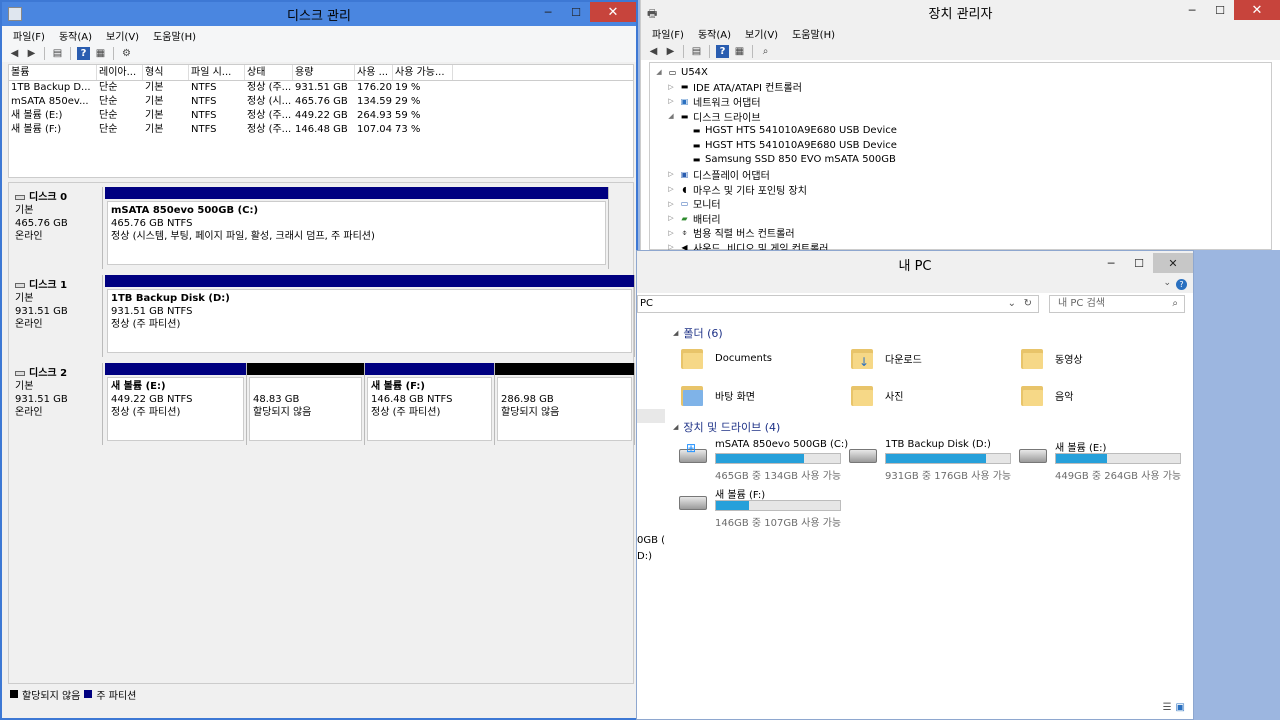  Describe the element at coordinates (717, 395) in the screenshot. I see `folder-desktop: 바탕 화면` at that location.